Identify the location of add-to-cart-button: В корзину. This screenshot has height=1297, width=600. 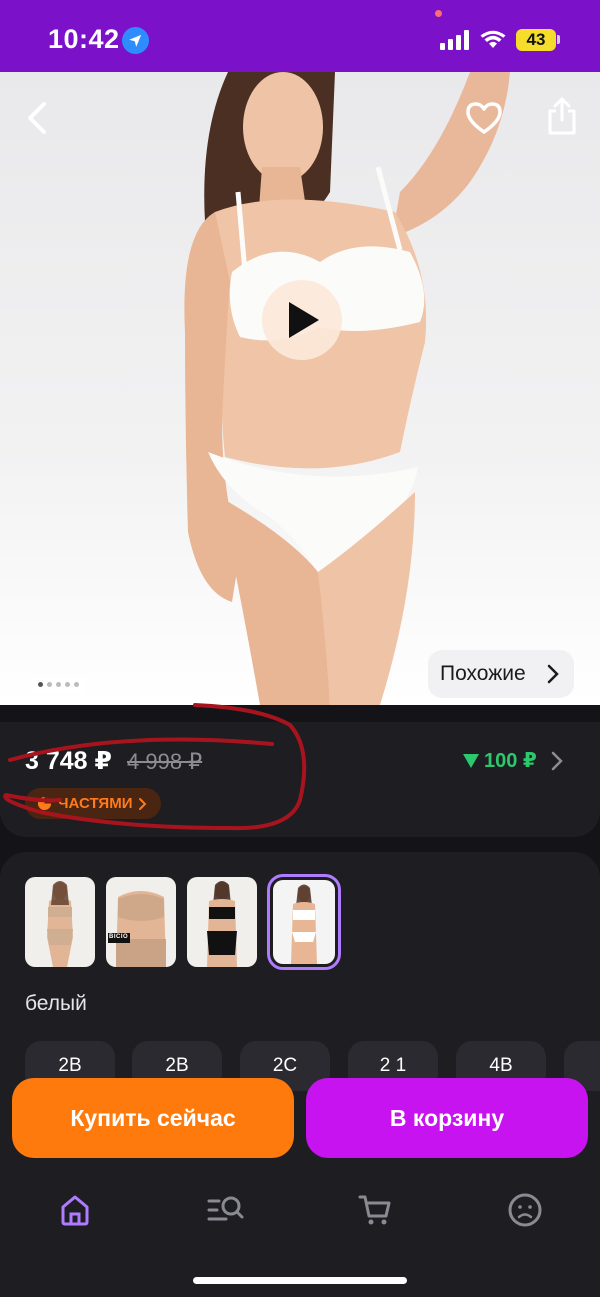
(447, 1118).